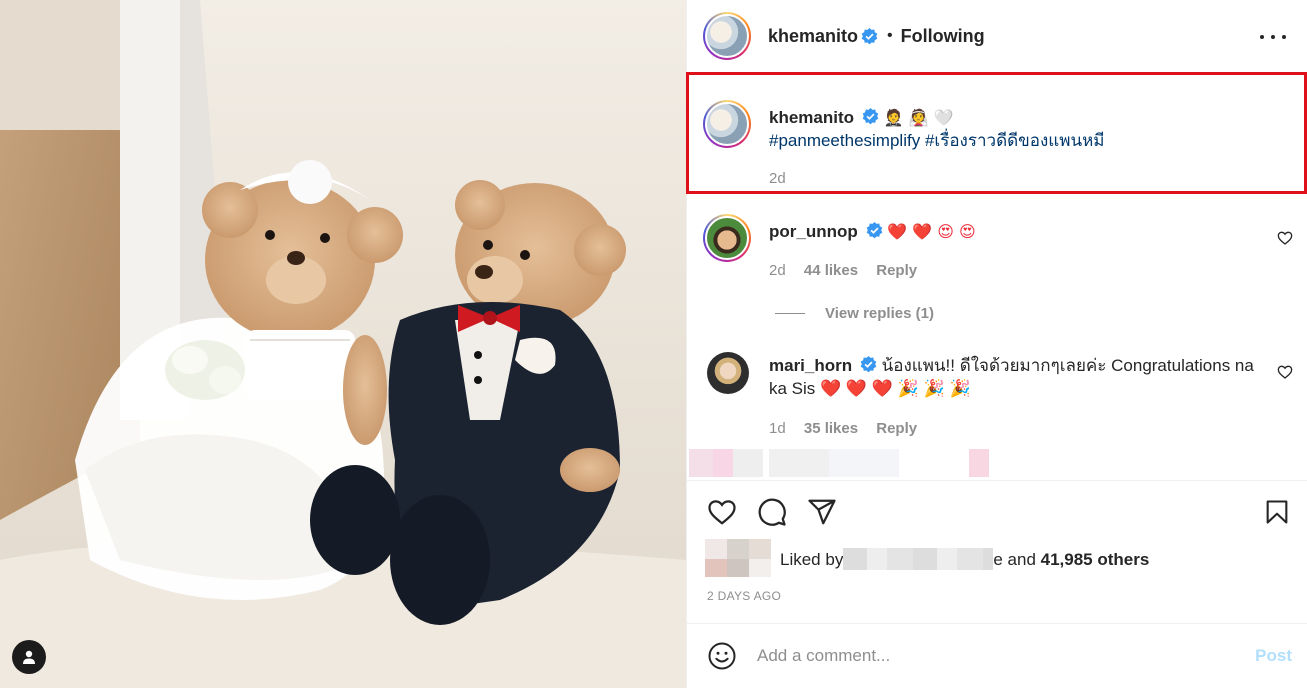  I want to click on comment-time: 1d, so click(777, 428).